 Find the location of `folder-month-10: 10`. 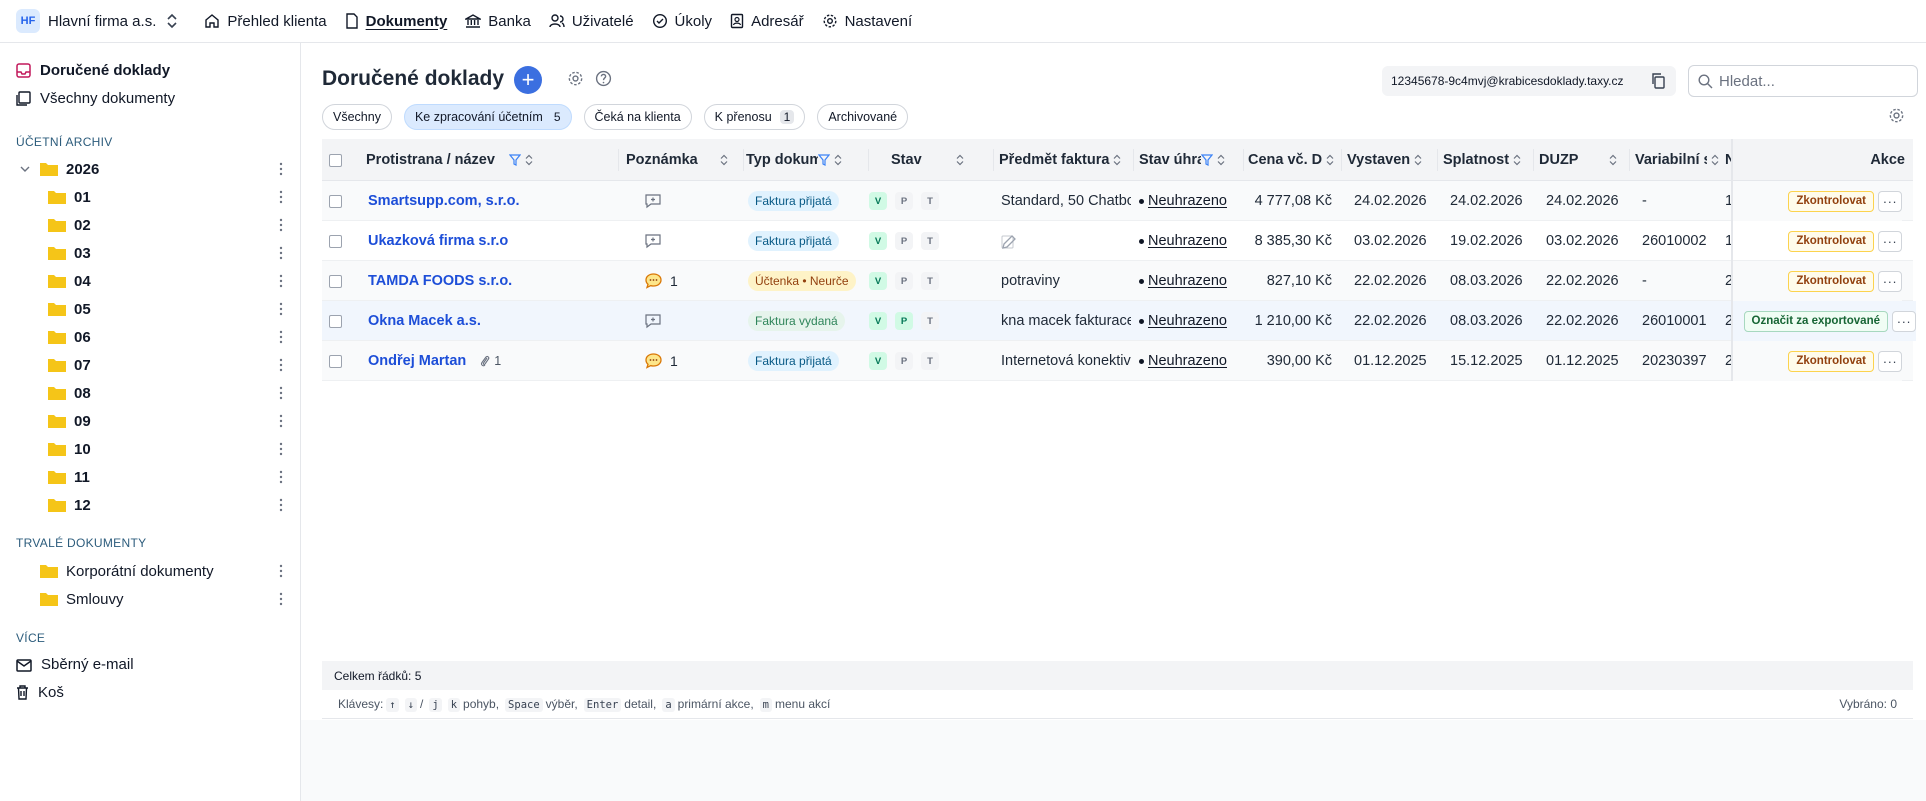

folder-month-10: 10 is located at coordinates (167, 449).